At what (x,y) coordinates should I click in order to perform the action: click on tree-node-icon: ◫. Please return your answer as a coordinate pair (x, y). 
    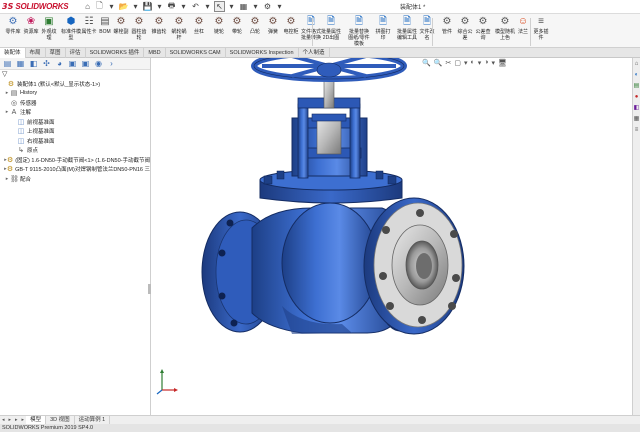
    Looking at the image, I should click on (21, 122).